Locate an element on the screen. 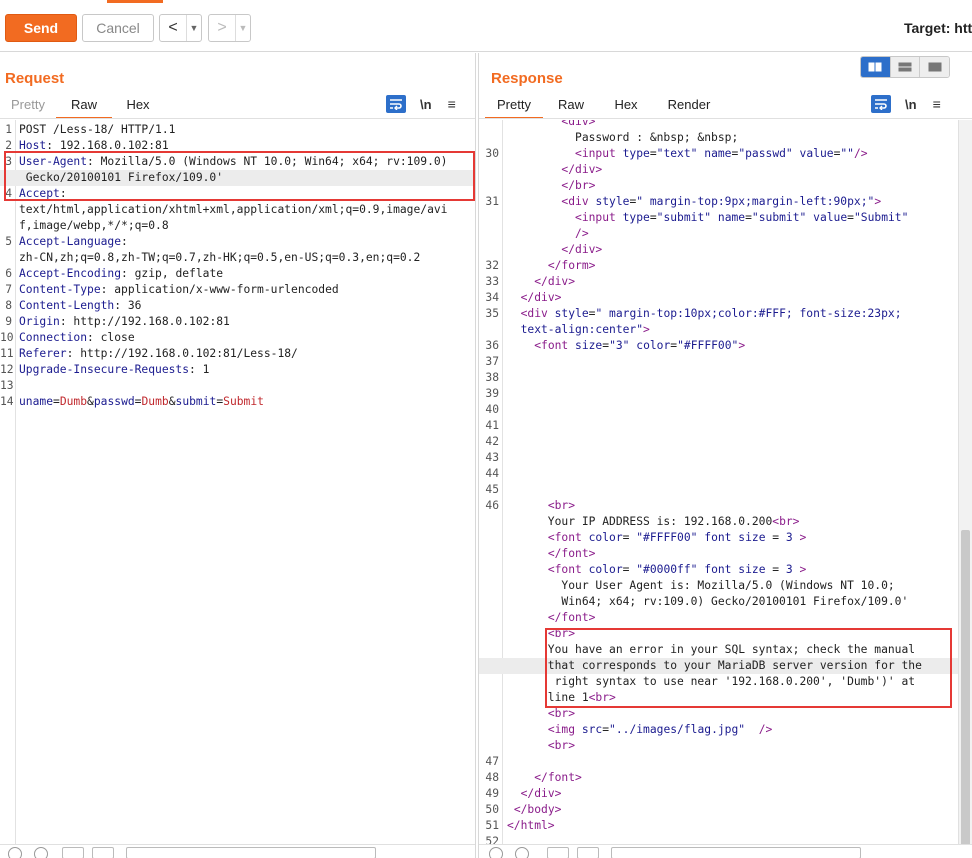 Image resolution: width=972 pixels, height=858 pixels. code-token: "#FFFF00" is located at coordinates (708, 345).